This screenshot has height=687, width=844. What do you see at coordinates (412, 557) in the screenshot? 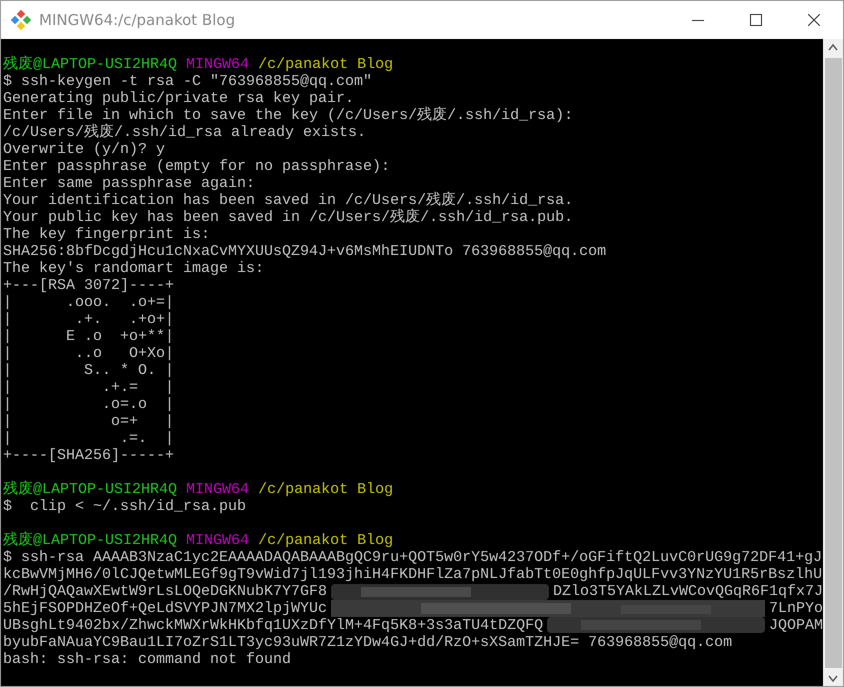
I see `terminal-line: $ ssh-rsa AAAAB3NzaC1yc2EAAAADAQABAAABgQC9ru+QOT5w0rY5w4237ODf+/oGFiftQ2LuvC0rUG9g72DF41+gJ` at bounding box center [412, 557].